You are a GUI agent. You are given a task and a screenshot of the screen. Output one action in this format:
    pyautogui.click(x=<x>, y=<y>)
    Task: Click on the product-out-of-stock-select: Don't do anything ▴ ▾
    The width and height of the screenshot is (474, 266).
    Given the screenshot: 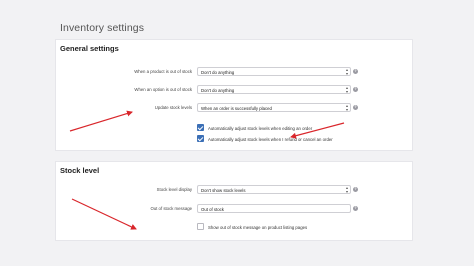 What is the action you would take?
    pyautogui.click(x=274, y=71)
    